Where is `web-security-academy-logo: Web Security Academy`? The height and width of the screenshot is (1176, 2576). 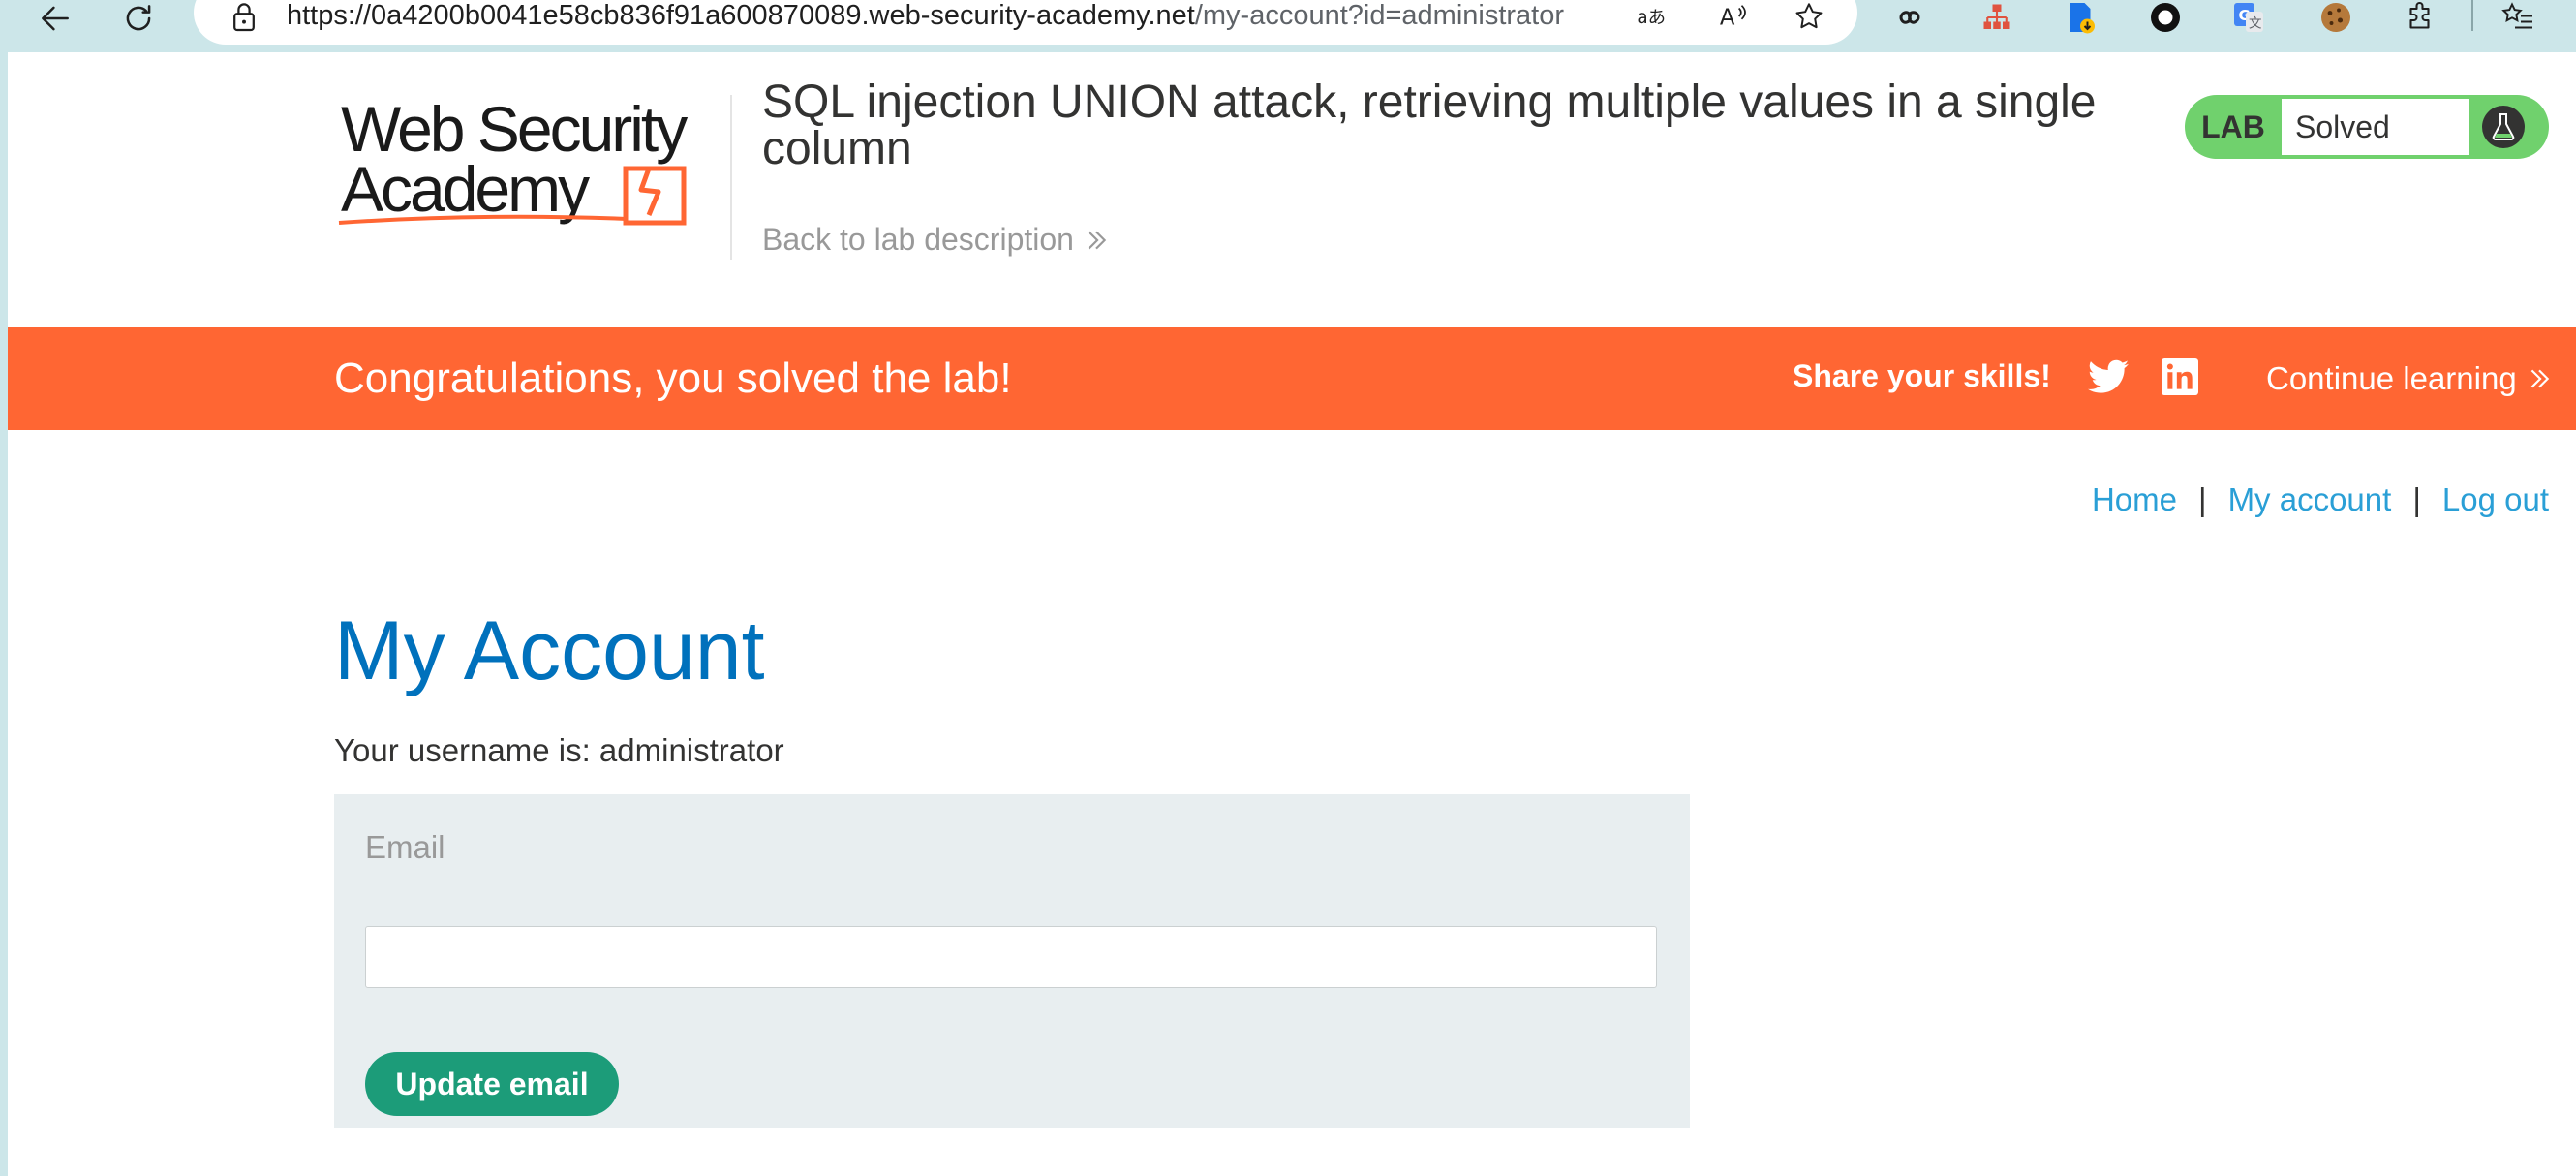 web-security-academy-logo: Web Security Academy is located at coordinates (535, 167).